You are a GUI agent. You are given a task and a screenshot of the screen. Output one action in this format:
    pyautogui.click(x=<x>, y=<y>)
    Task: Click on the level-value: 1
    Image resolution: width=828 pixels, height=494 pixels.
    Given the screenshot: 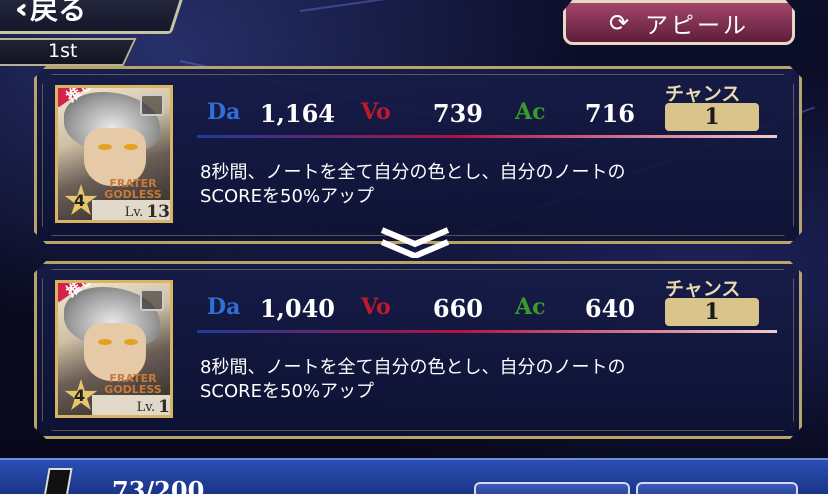 What is the action you would take?
    pyautogui.click(x=164, y=407)
    